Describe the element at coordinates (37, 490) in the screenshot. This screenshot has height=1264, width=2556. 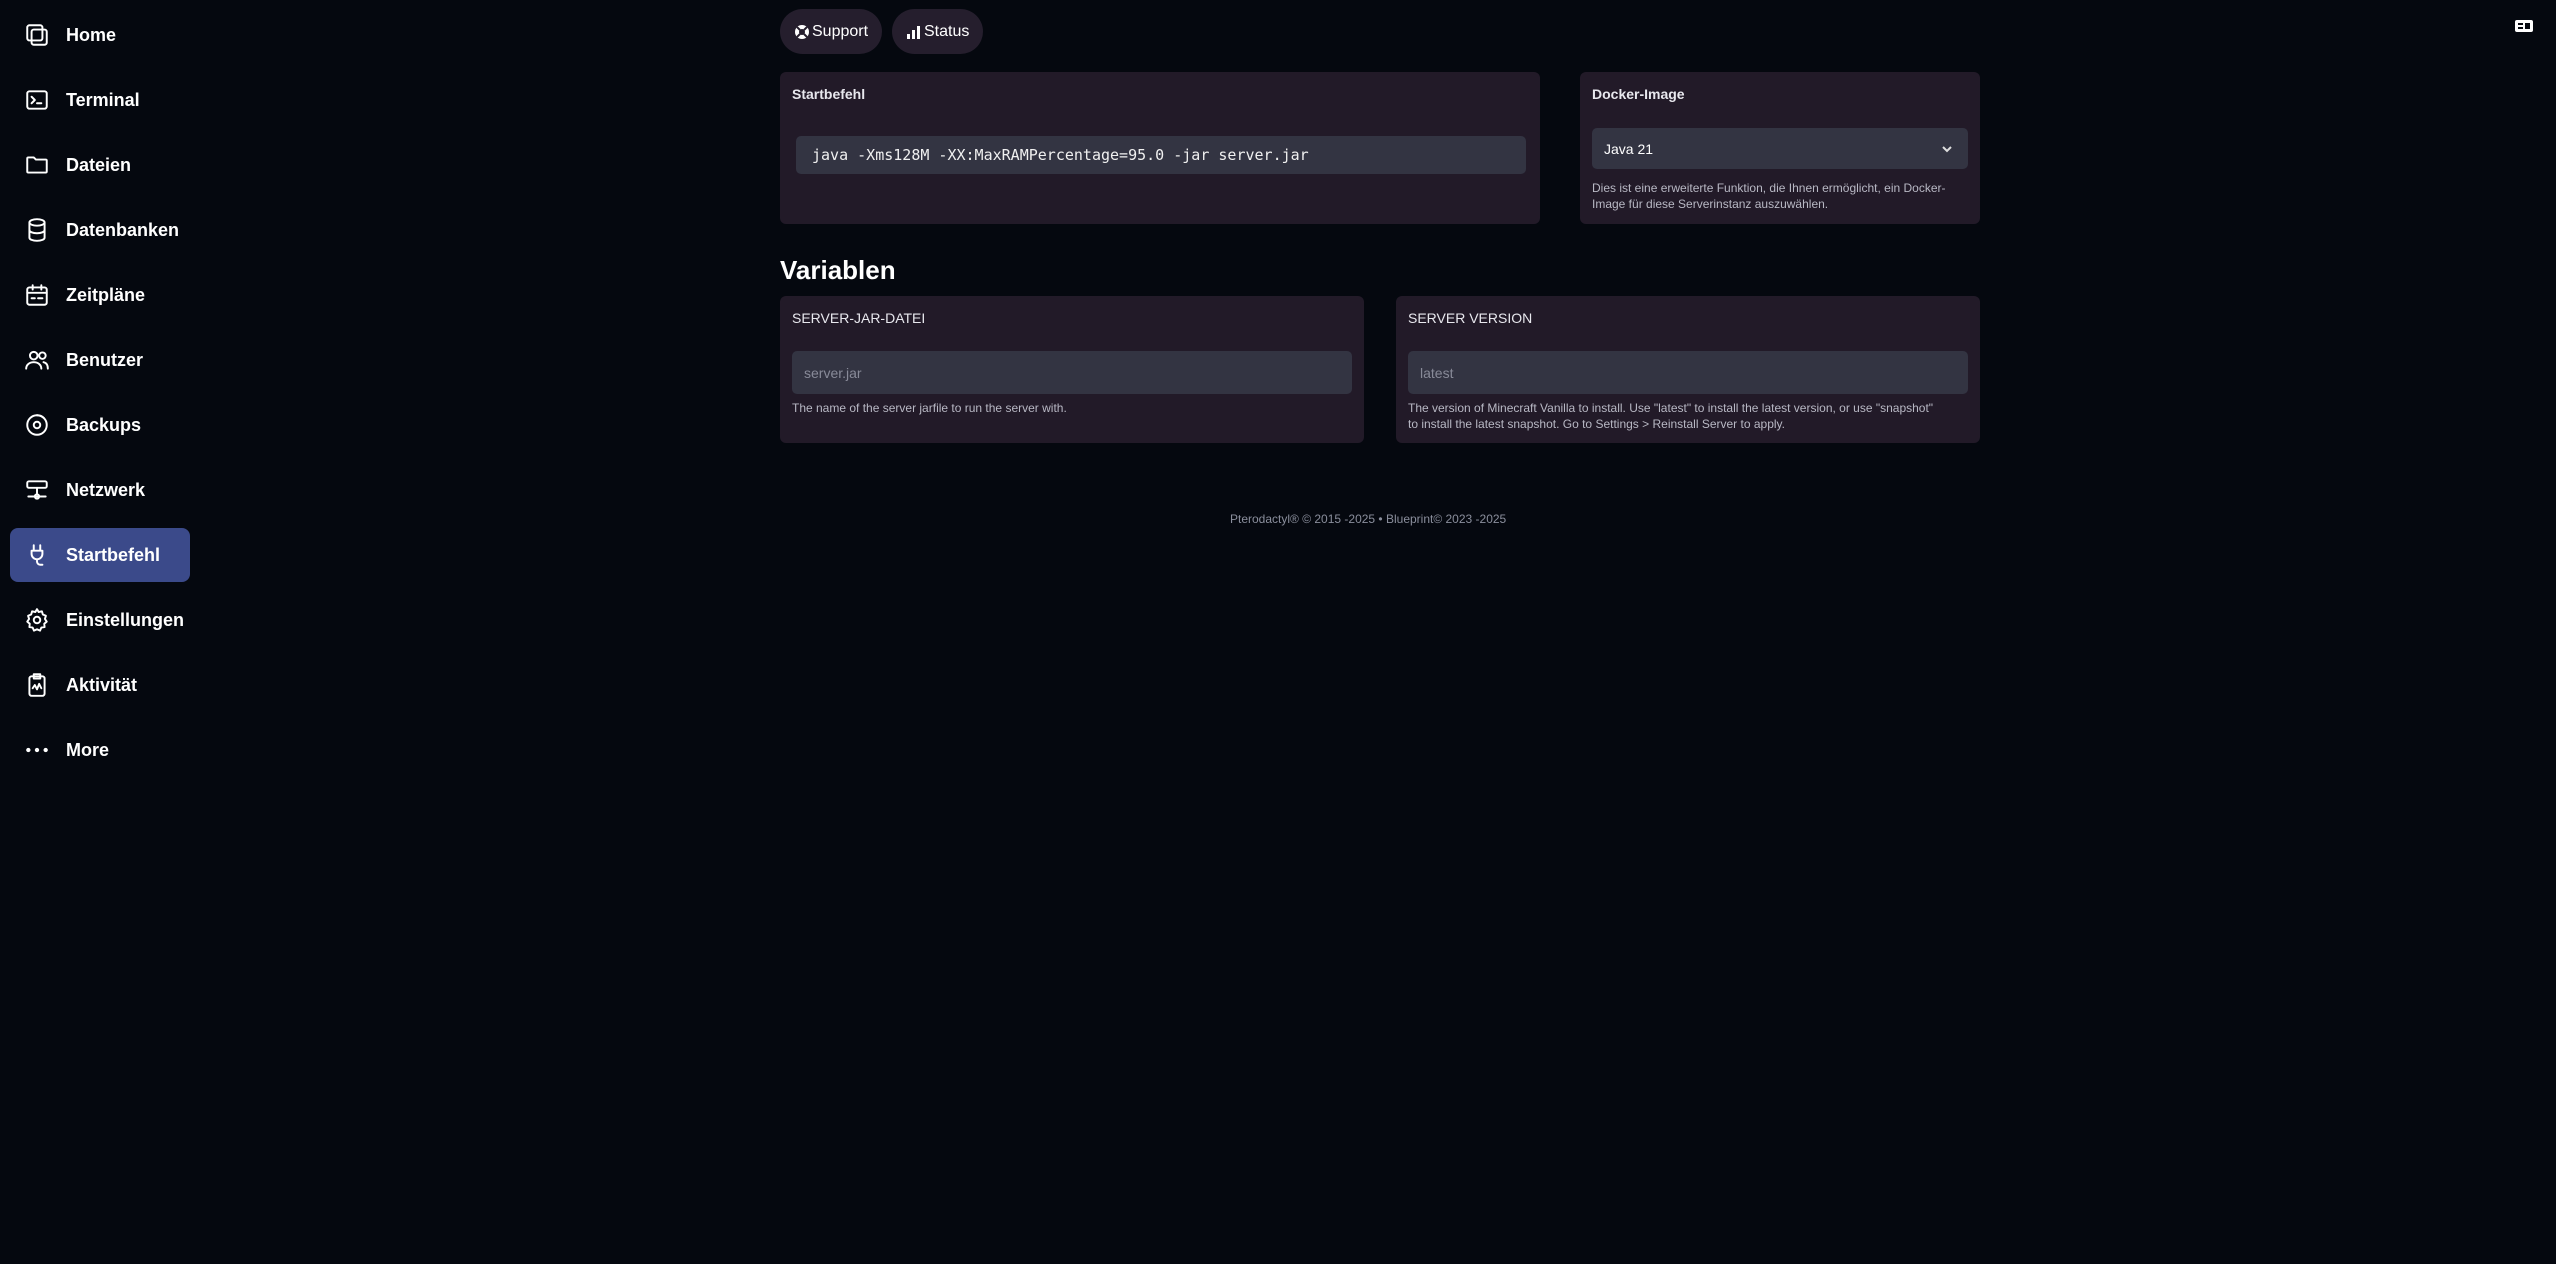
I see `network-icon` at that location.